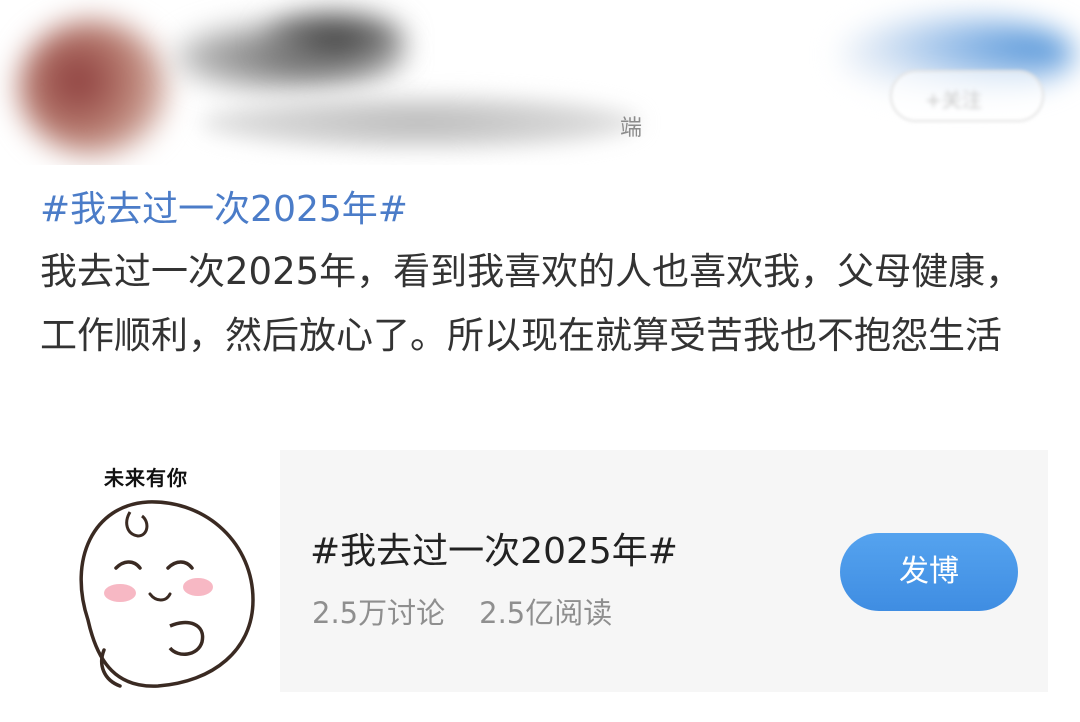 This screenshot has height=722, width=1080. I want to click on post-topic-hashtag-link: #我去过一次2025年#, so click(224, 206).